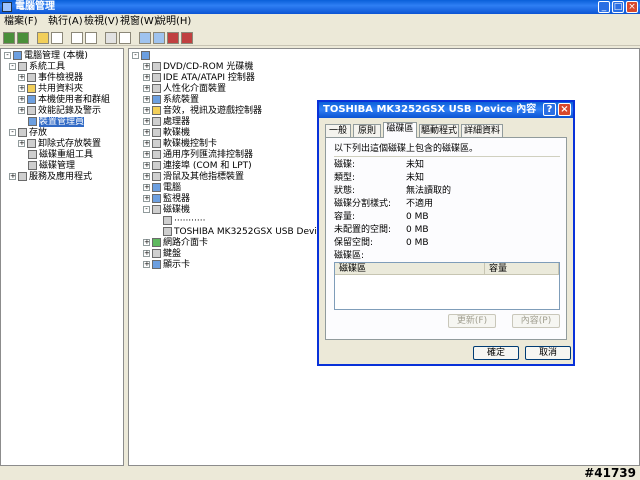 The image size is (640, 480). Describe the element at coordinates (363, 230) in the screenshot. I see `field-label: 未配置的空間:` at that location.